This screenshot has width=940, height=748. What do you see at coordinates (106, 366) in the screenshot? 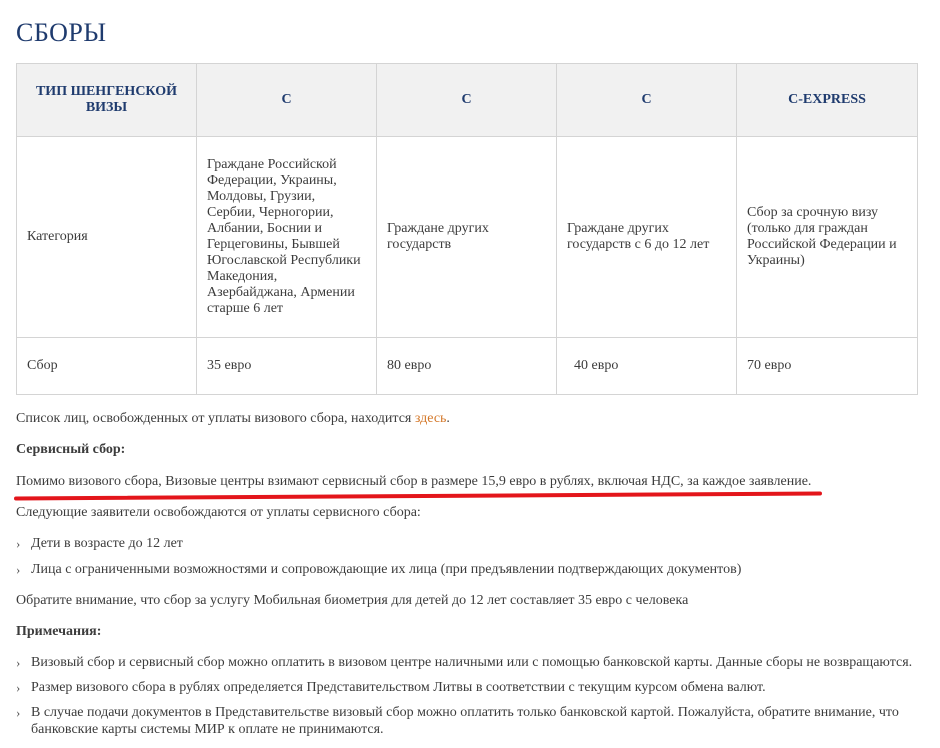
I see `cell-fee-label: Сбор` at bounding box center [106, 366].